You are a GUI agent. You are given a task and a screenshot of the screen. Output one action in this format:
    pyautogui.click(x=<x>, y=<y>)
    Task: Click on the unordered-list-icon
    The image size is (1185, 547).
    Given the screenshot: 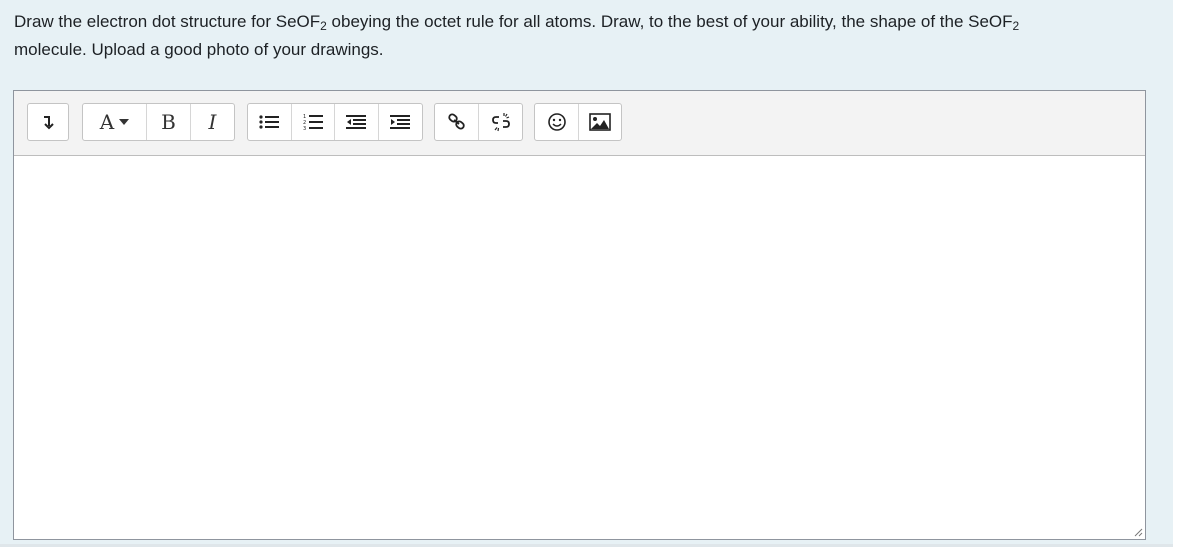 What is the action you would take?
    pyautogui.click(x=269, y=122)
    